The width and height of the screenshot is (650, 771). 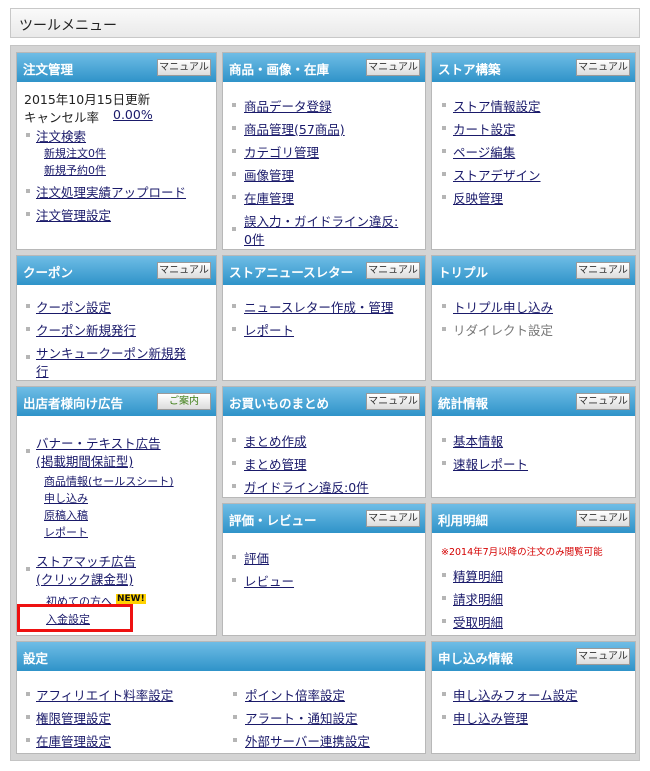 What do you see at coordinates (269, 580) in the screenshot?
I see `review-link: レビュー` at bounding box center [269, 580].